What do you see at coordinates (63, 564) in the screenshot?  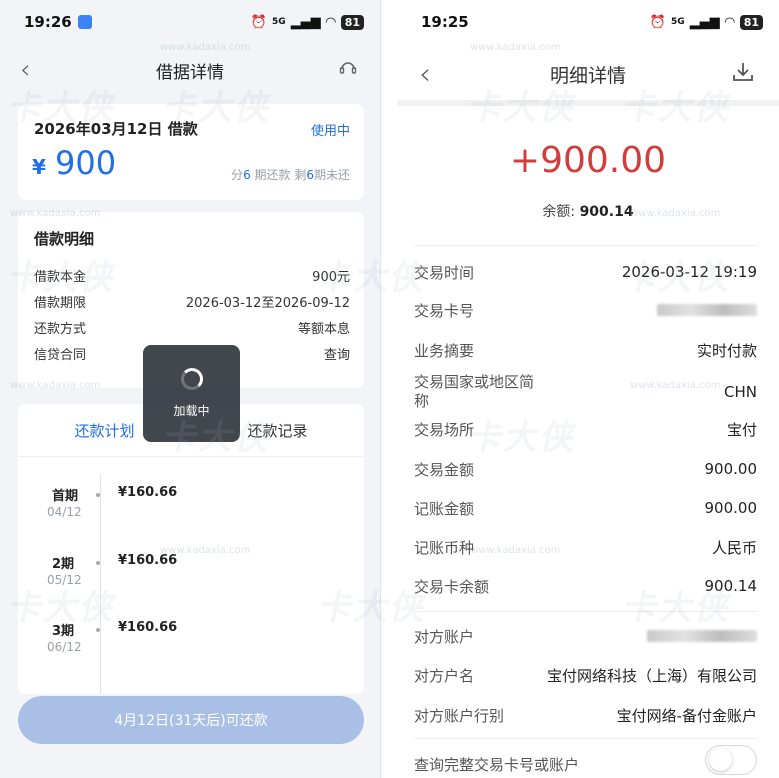 I see `plan-period: 2期` at bounding box center [63, 564].